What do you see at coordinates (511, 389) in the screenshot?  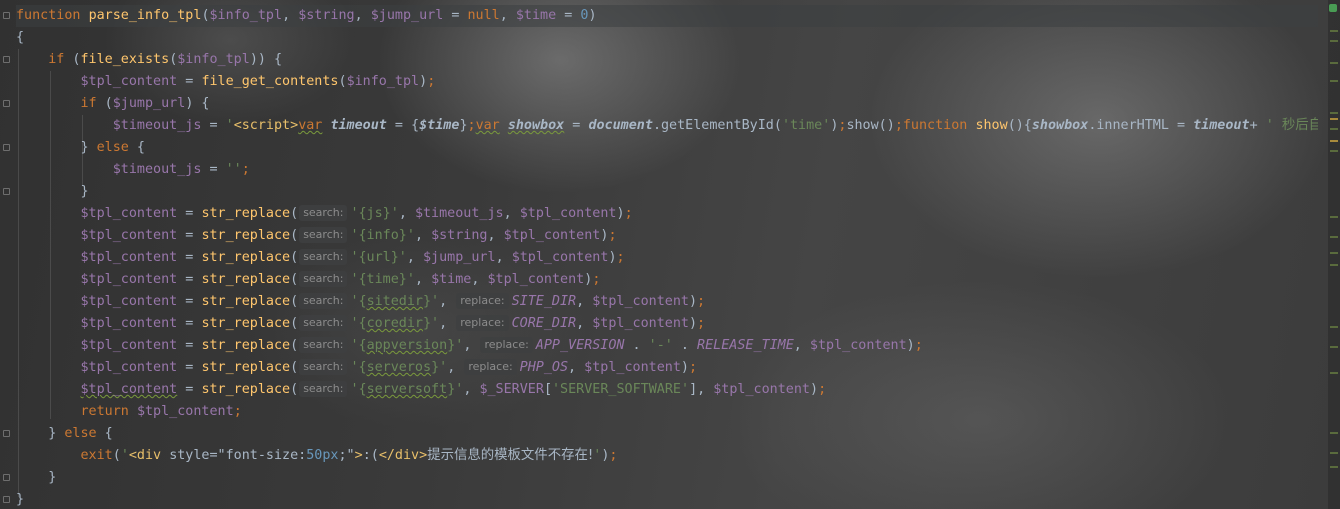 I see `code-token: $_SERVER` at bounding box center [511, 389].